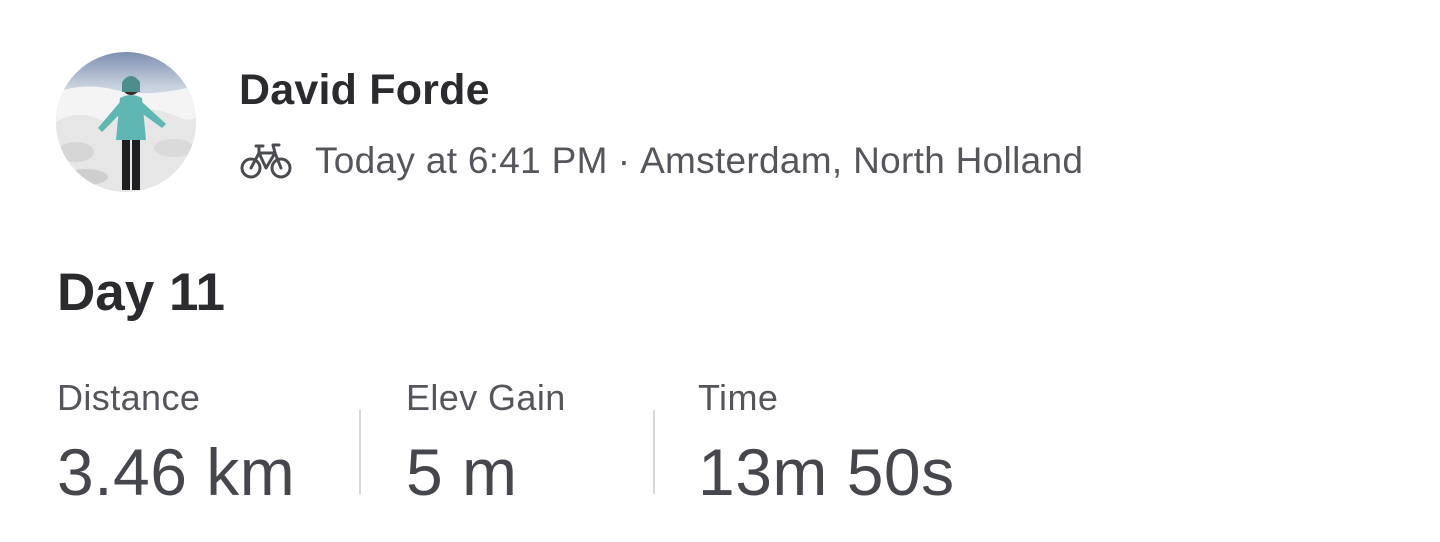 This screenshot has width=1440, height=542. I want to click on activity-location: Amsterdam, North Holland, so click(862, 160).